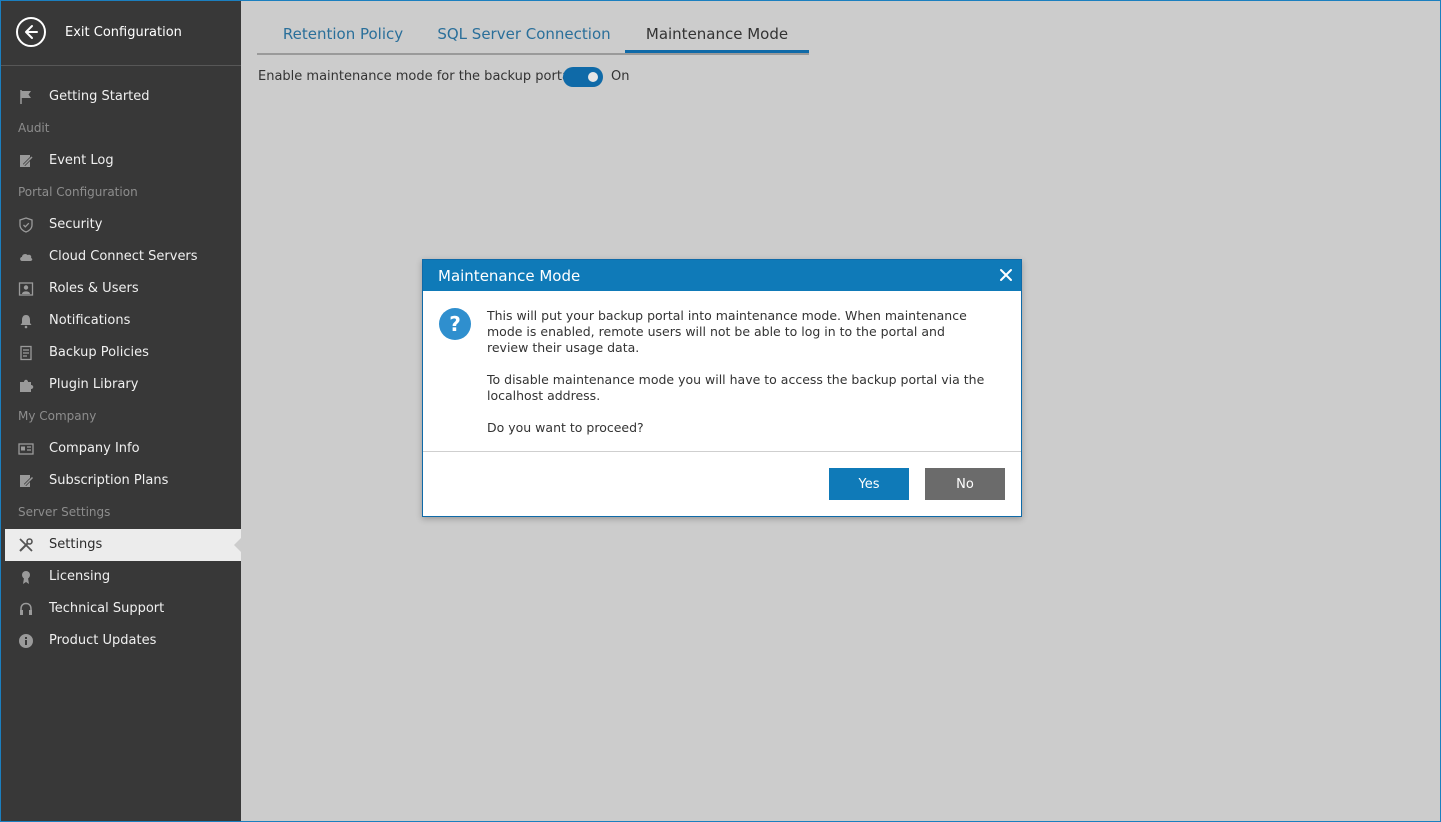  What do you see at coordinates (26, 385) in the screenshot?
I see `puzzle-icon` at bounding box center [26, 385].